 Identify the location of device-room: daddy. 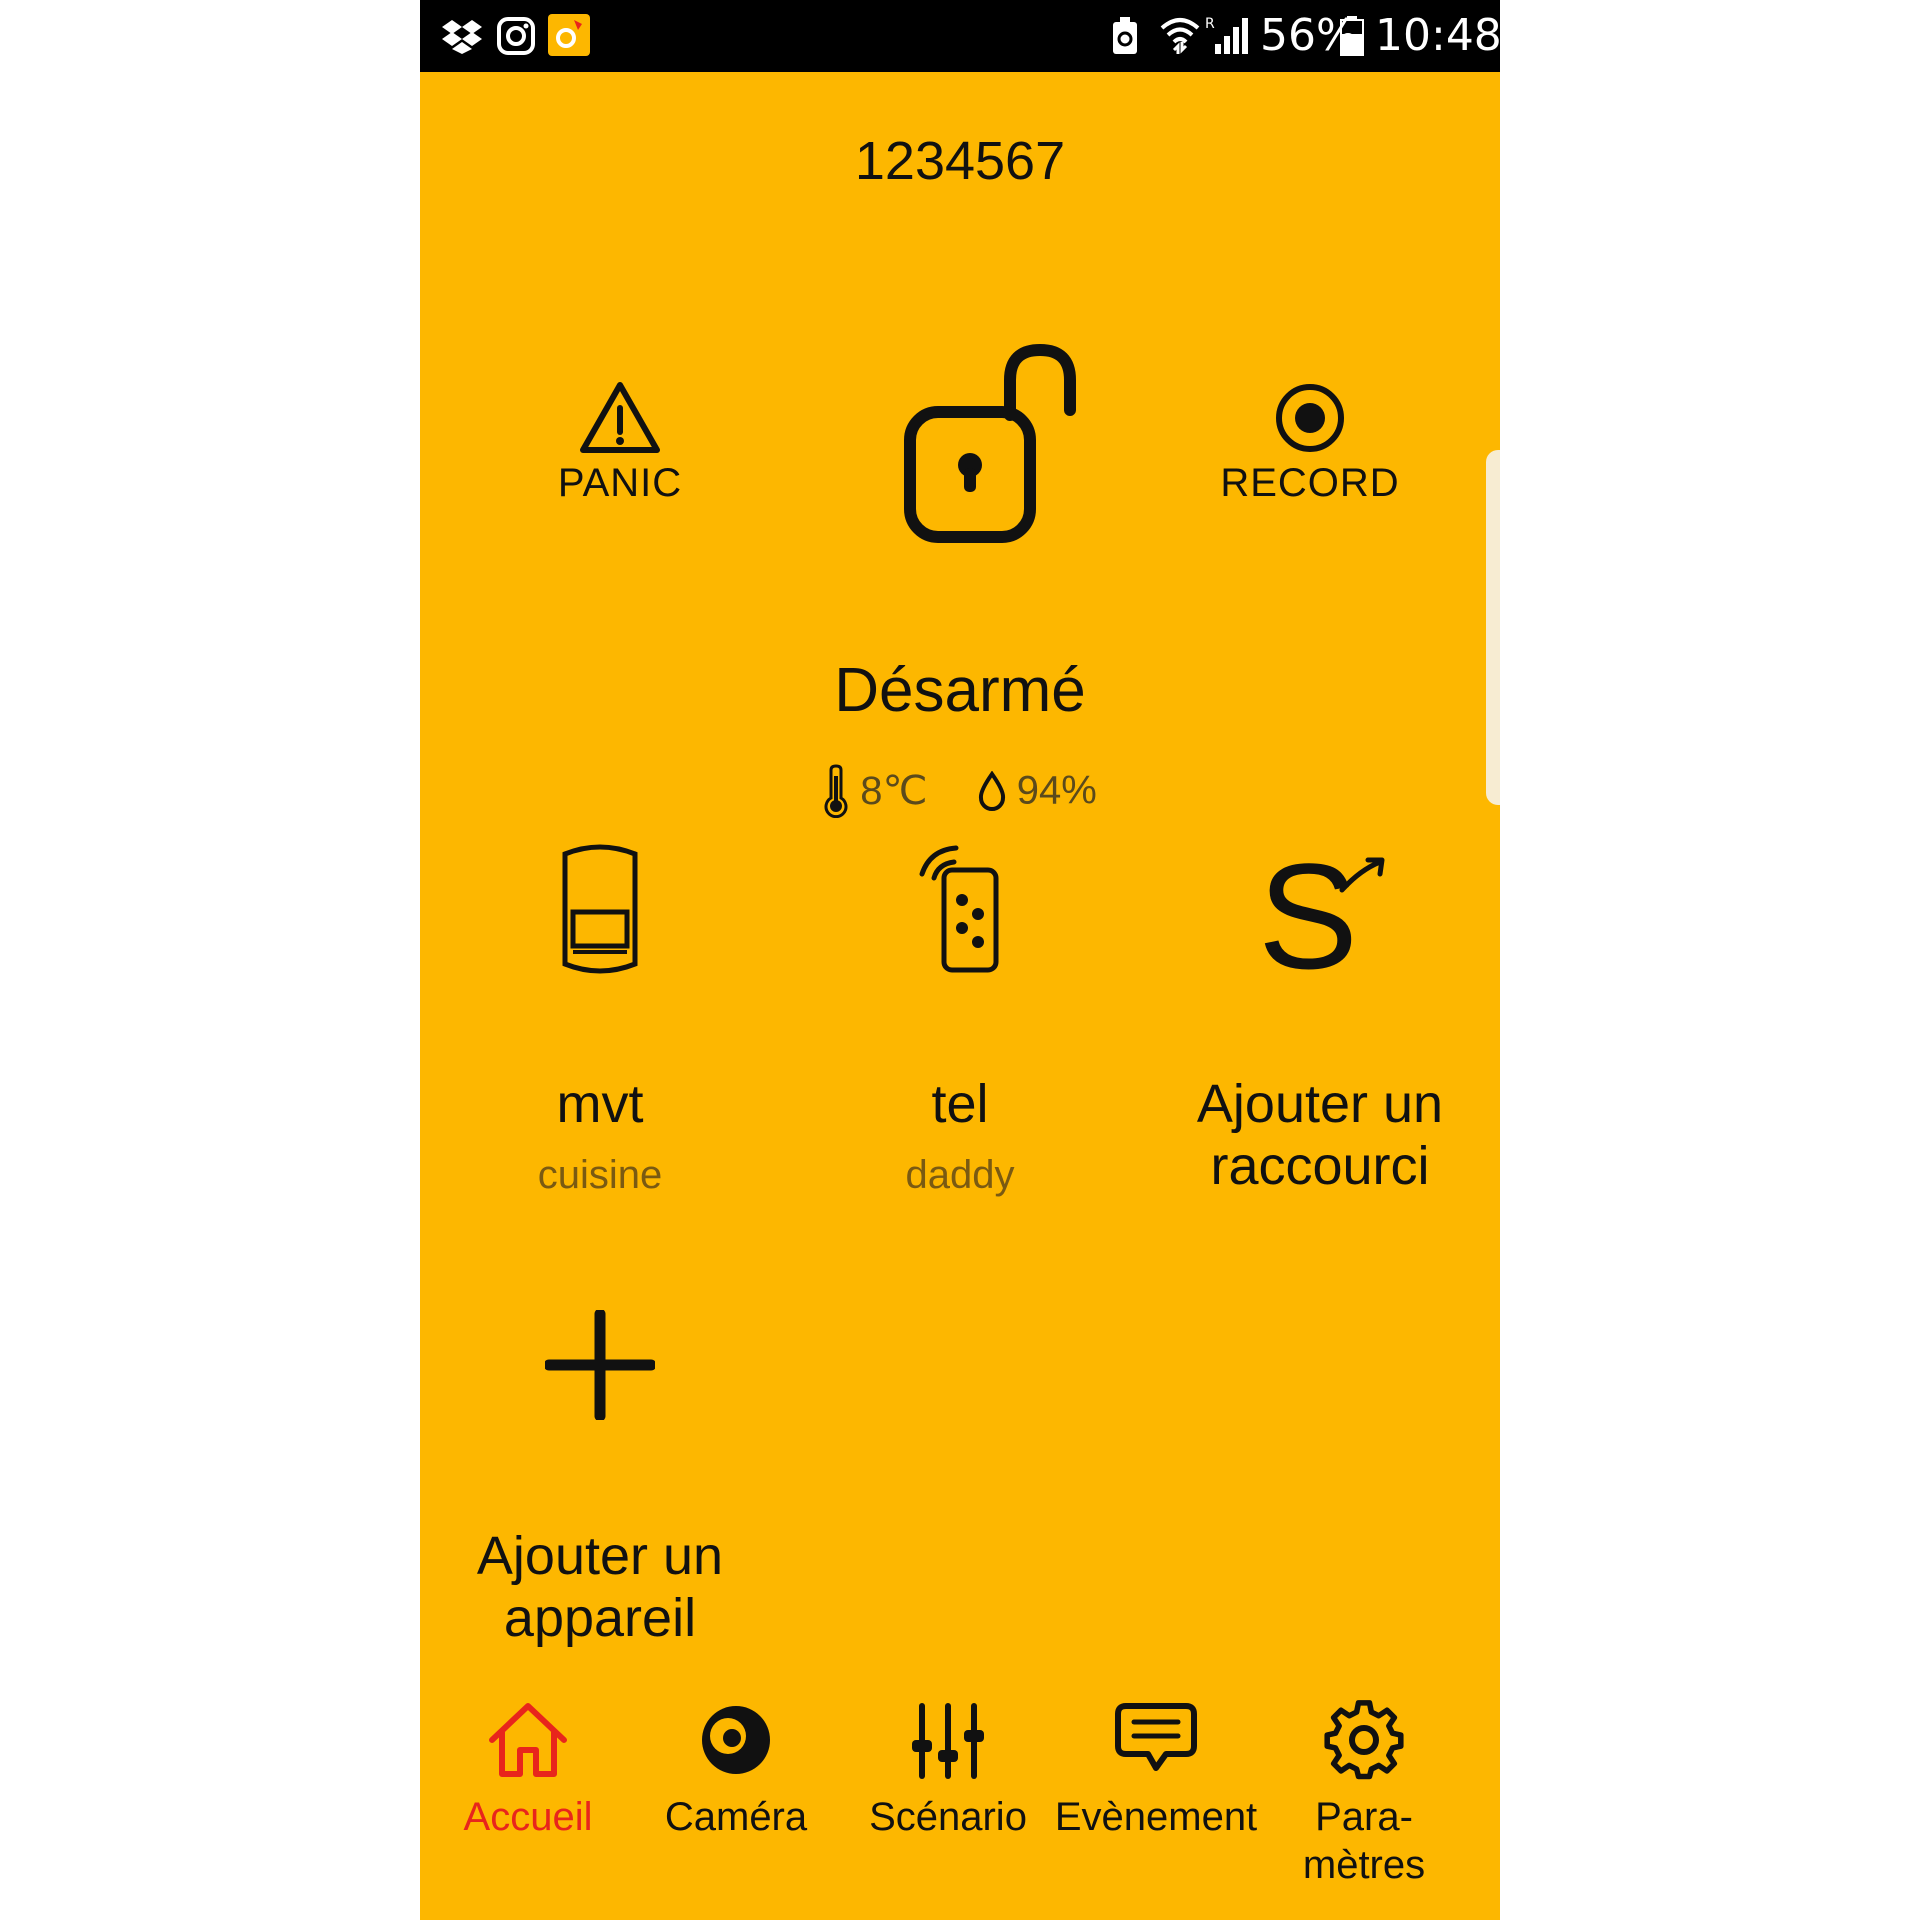
(960, 1175).